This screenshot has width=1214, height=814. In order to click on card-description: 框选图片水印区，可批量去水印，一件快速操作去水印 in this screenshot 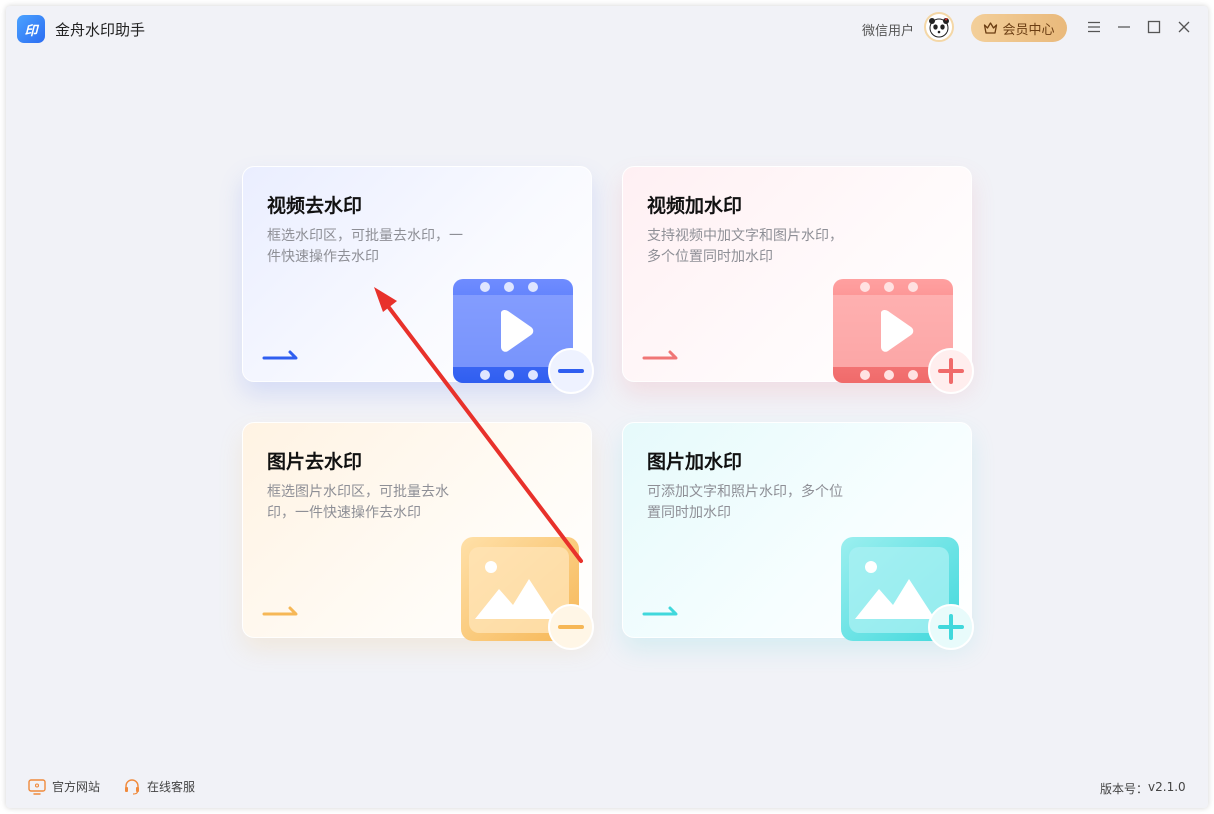, I will do `click(358, 502)`.